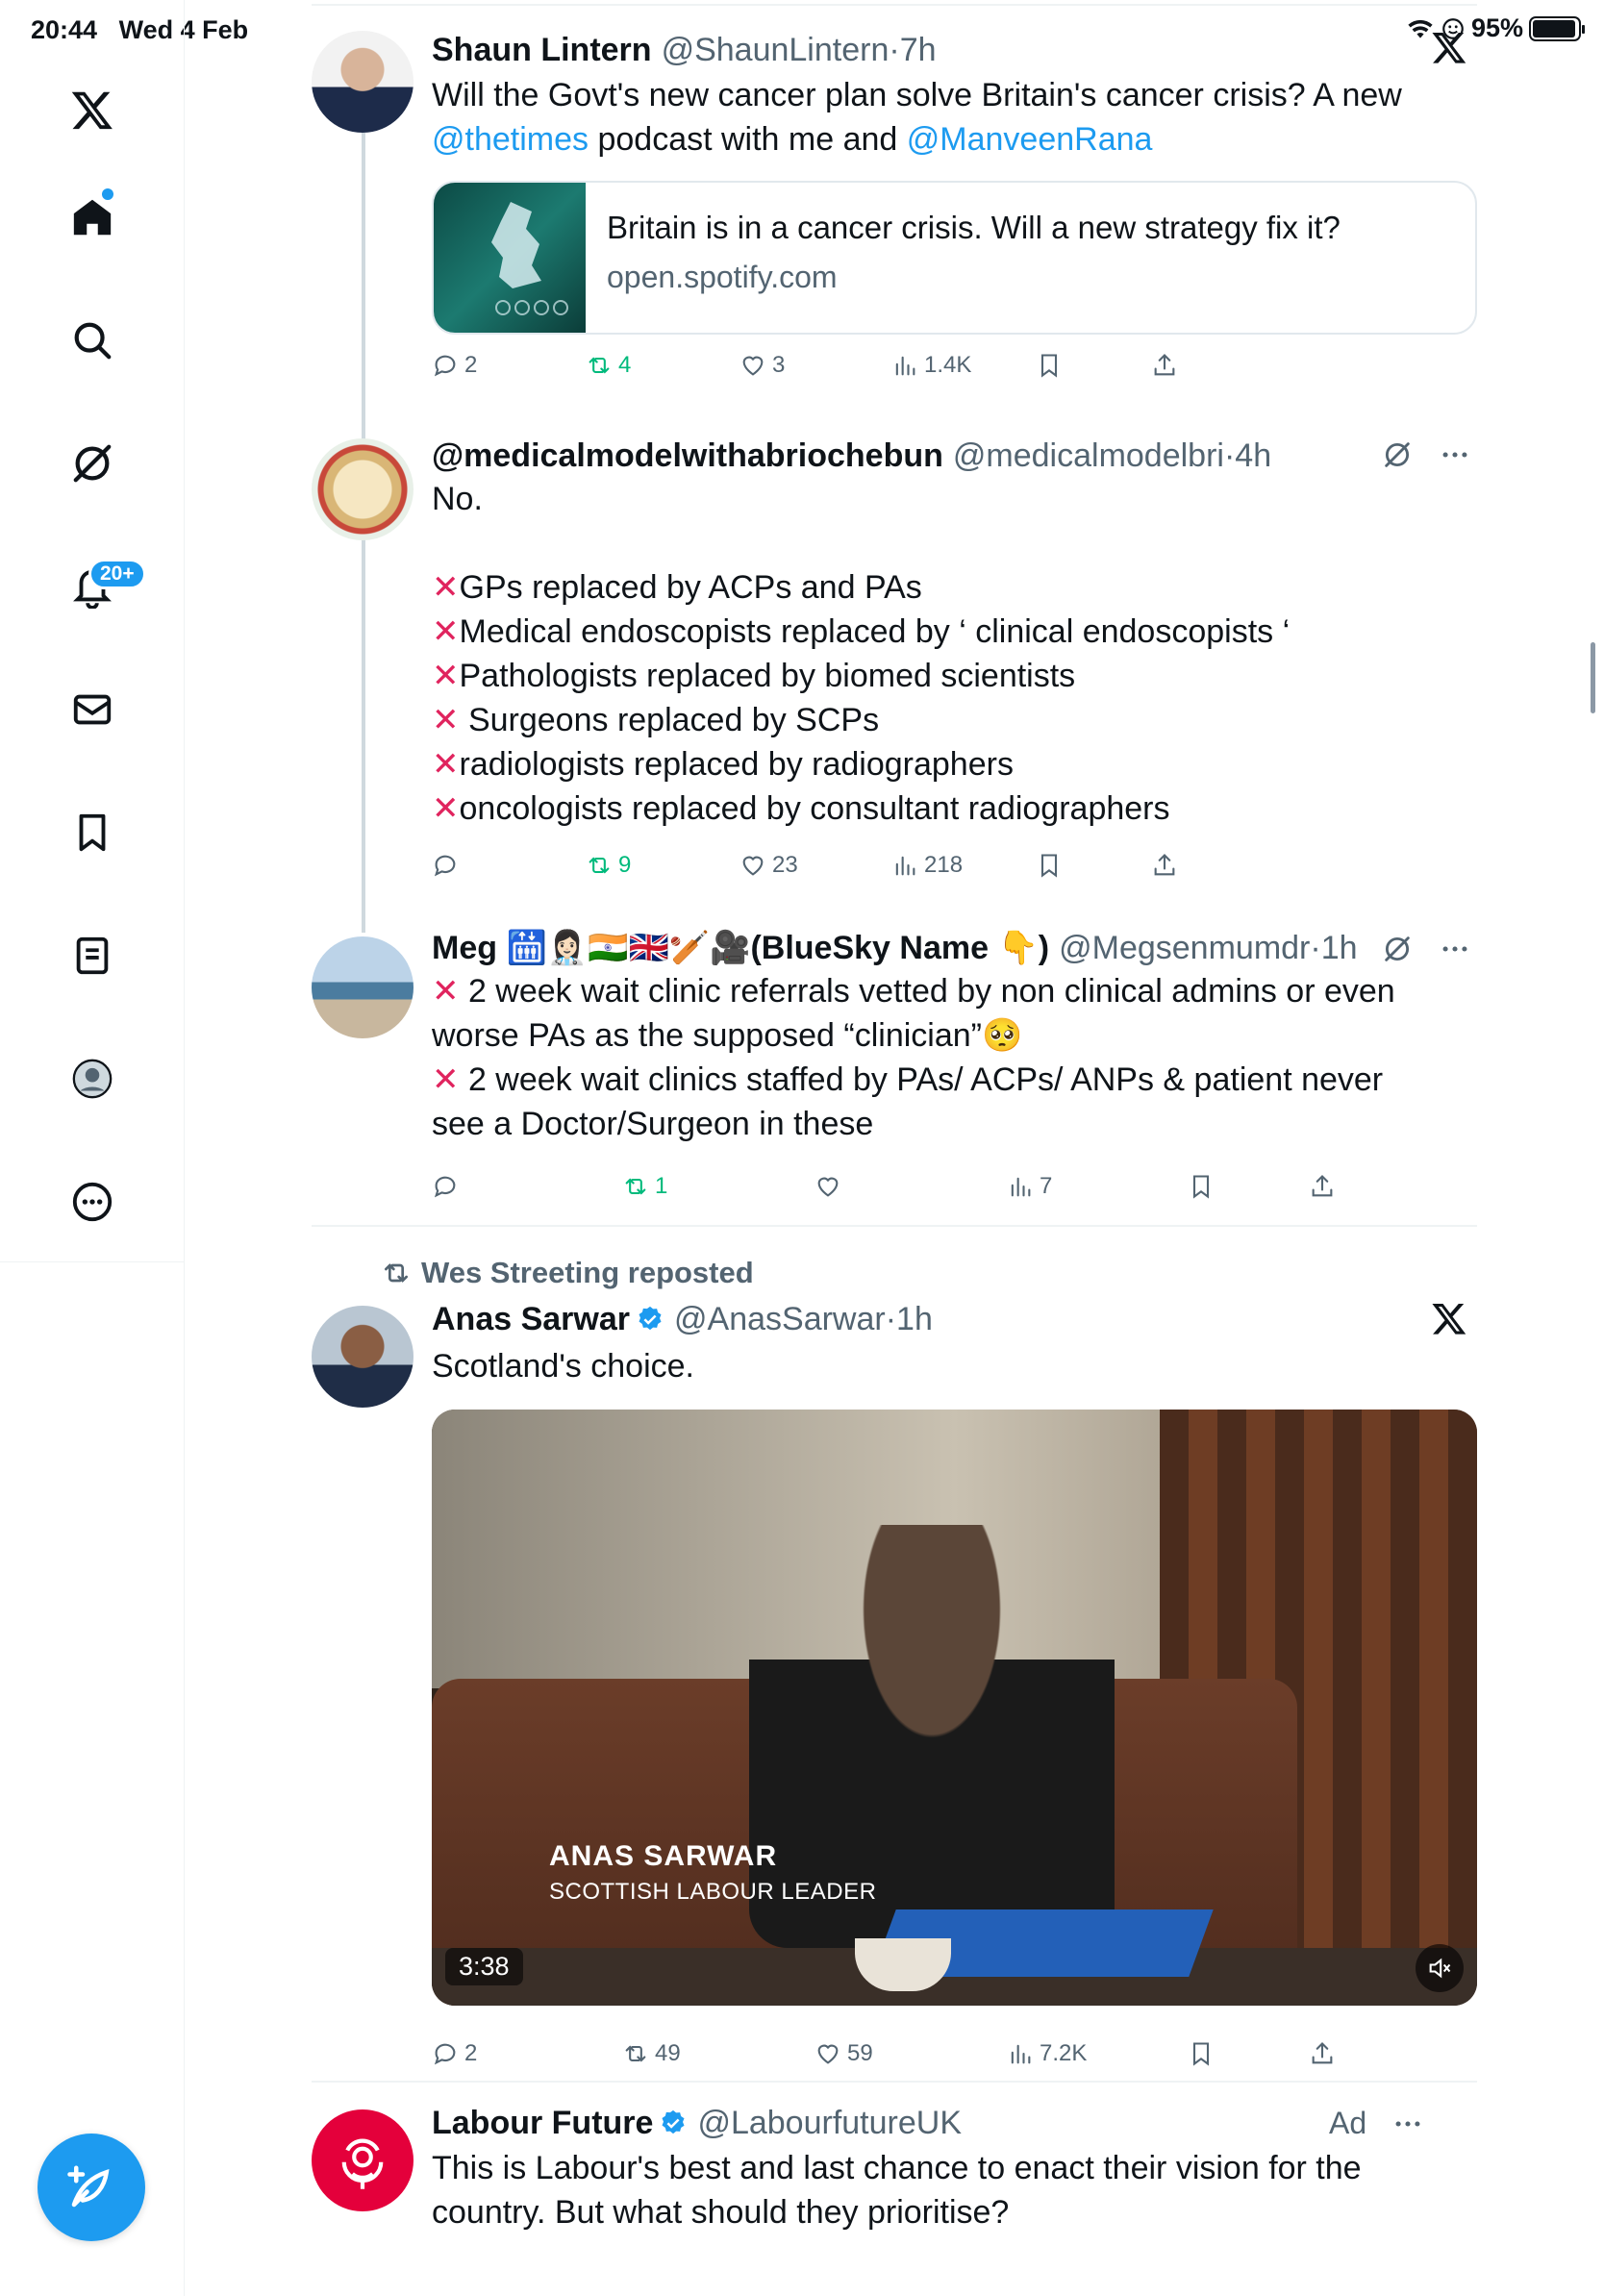 The image size is (1604, 2296). I want to click on like-button: 3, so click(762, 365).